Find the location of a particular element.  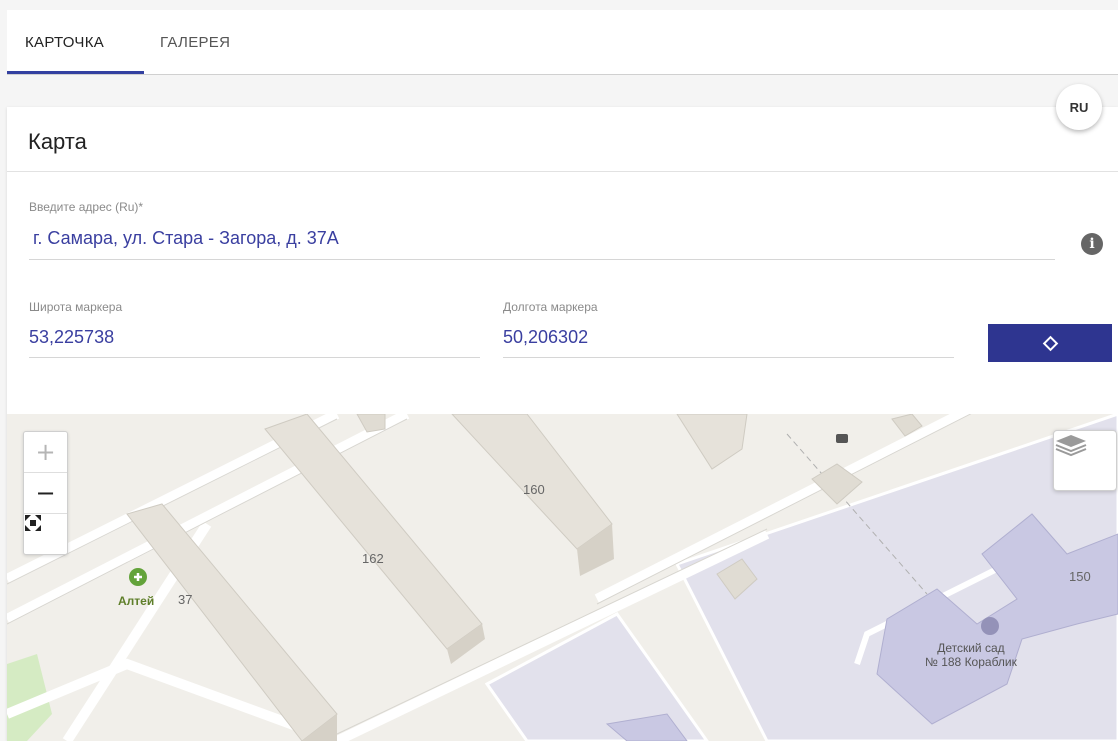

poi-label-altei: Алтей is located at coordinates (136, 601).